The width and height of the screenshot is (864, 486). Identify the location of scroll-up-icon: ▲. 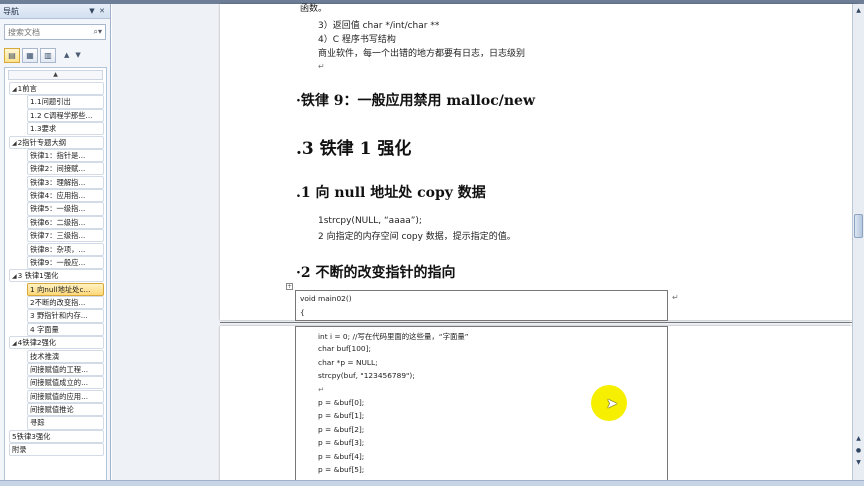
(858, 11).